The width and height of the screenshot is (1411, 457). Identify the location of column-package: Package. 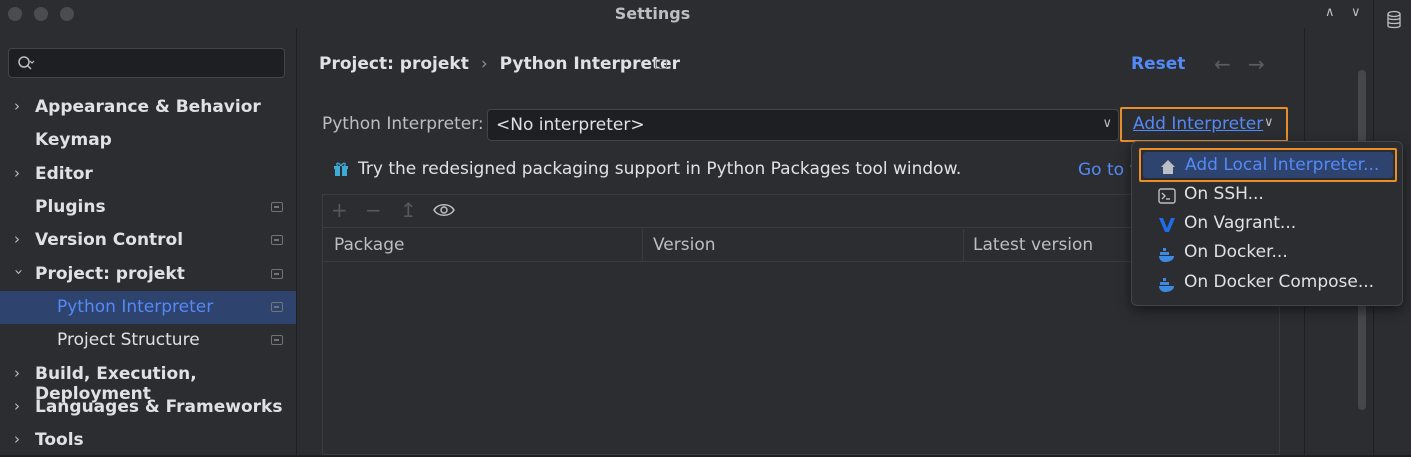
(369, 245).